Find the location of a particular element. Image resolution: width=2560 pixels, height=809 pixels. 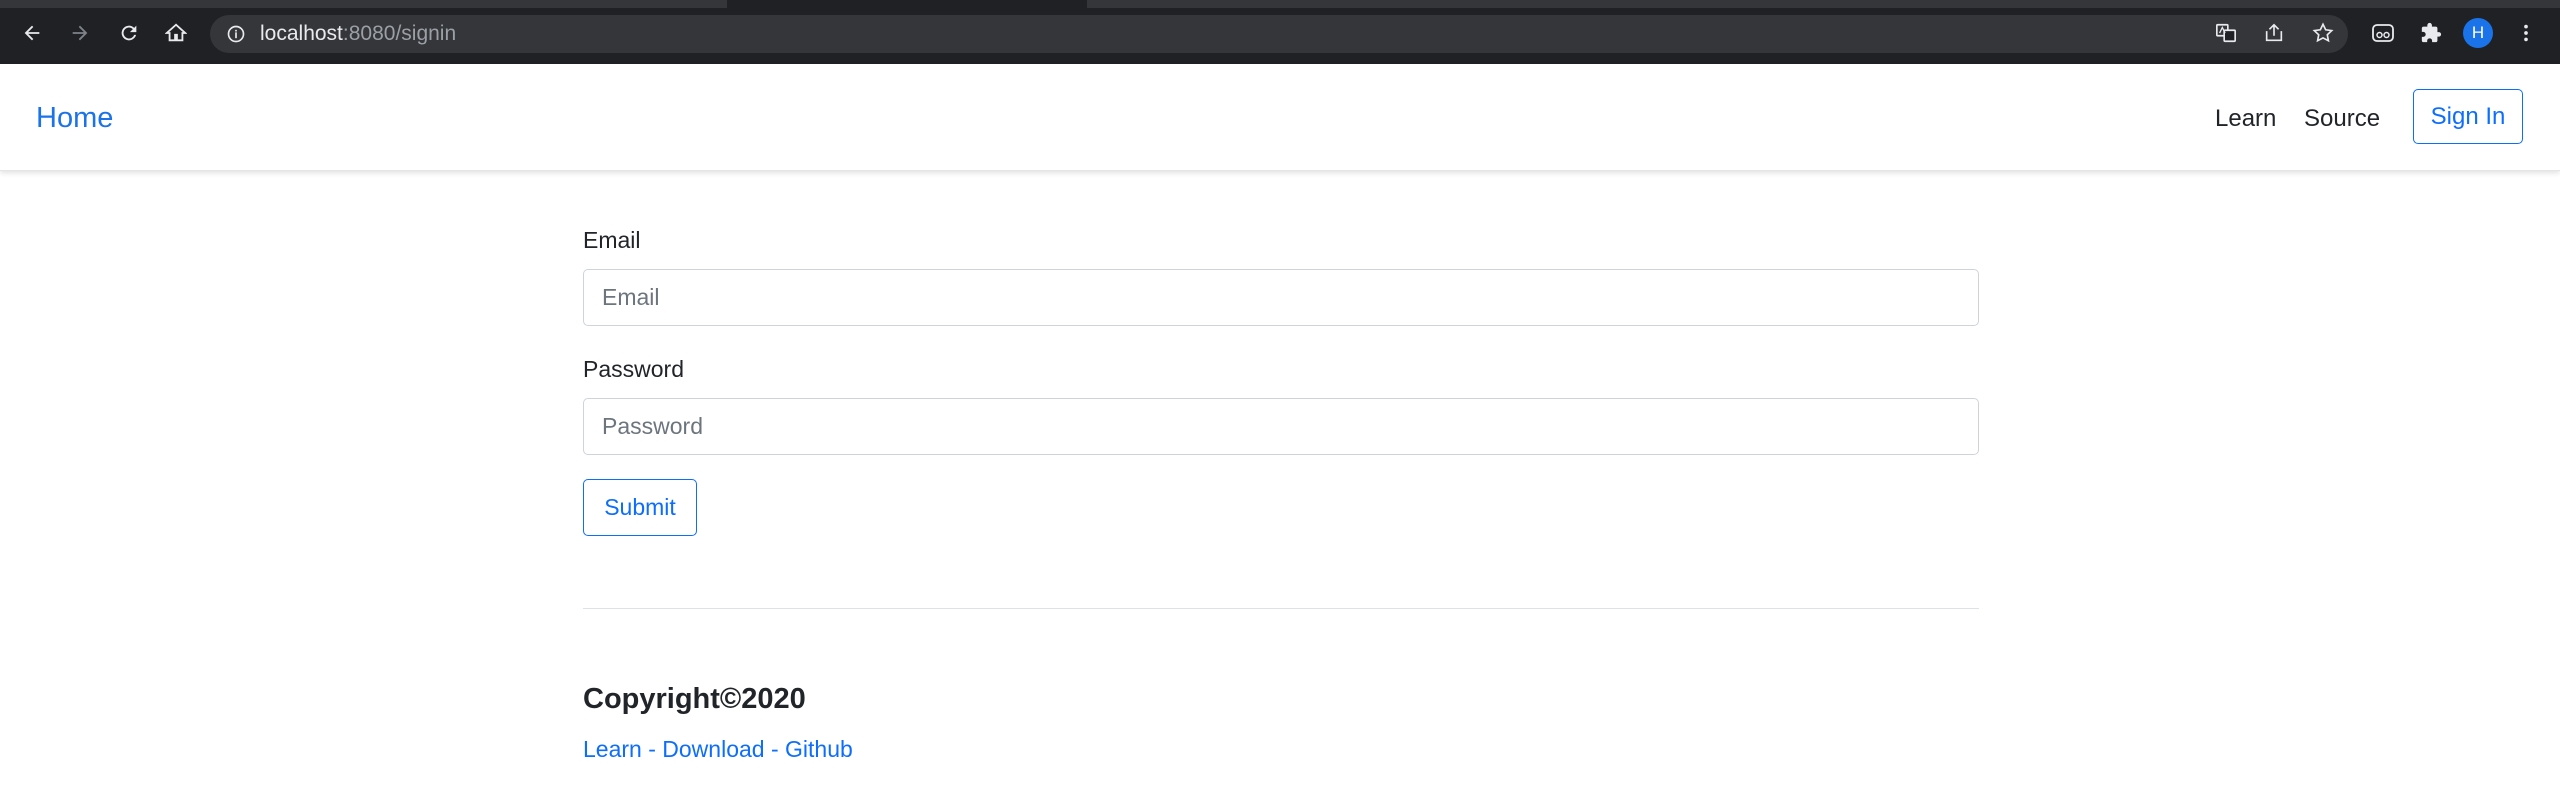

url-text: localhost:8080/signin is located at coordinates (358, 33).